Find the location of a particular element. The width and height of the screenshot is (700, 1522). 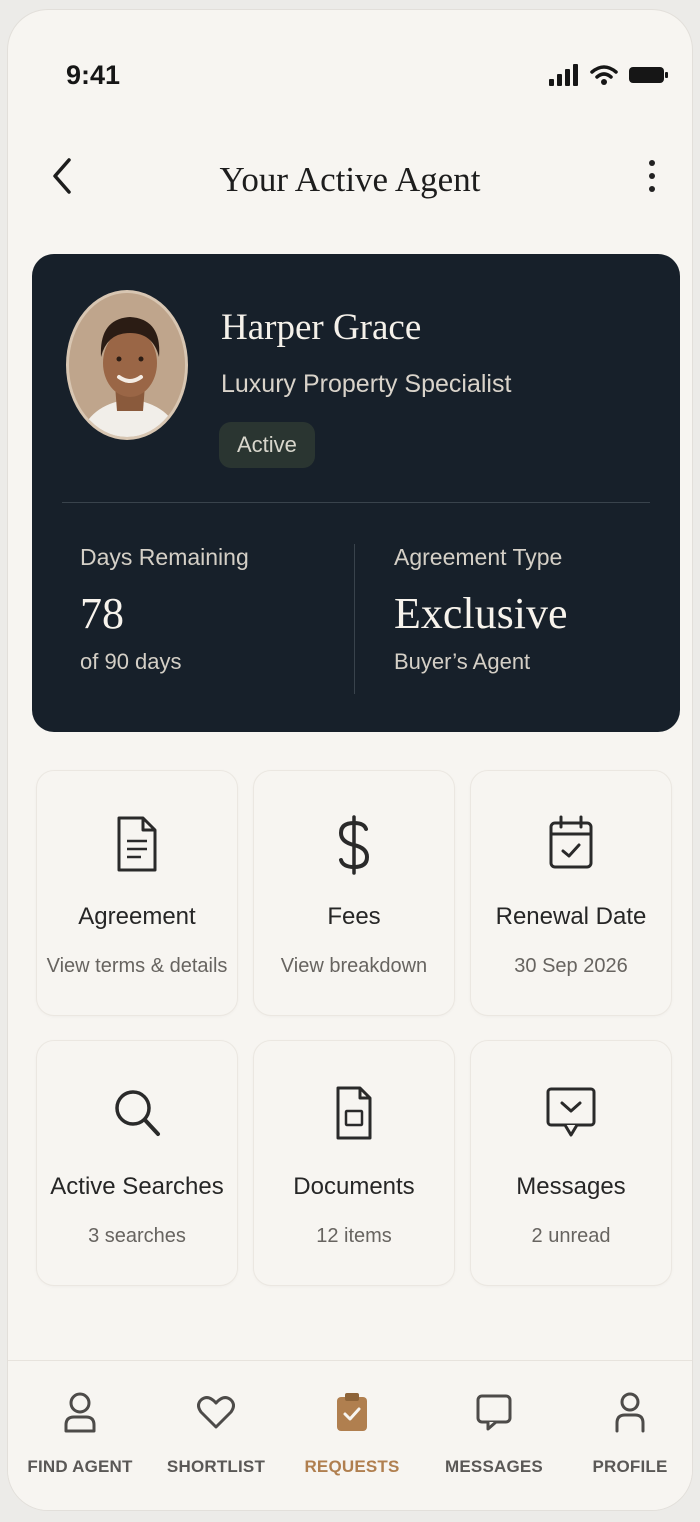

wifi-icon is located at coordinates (604, 75).